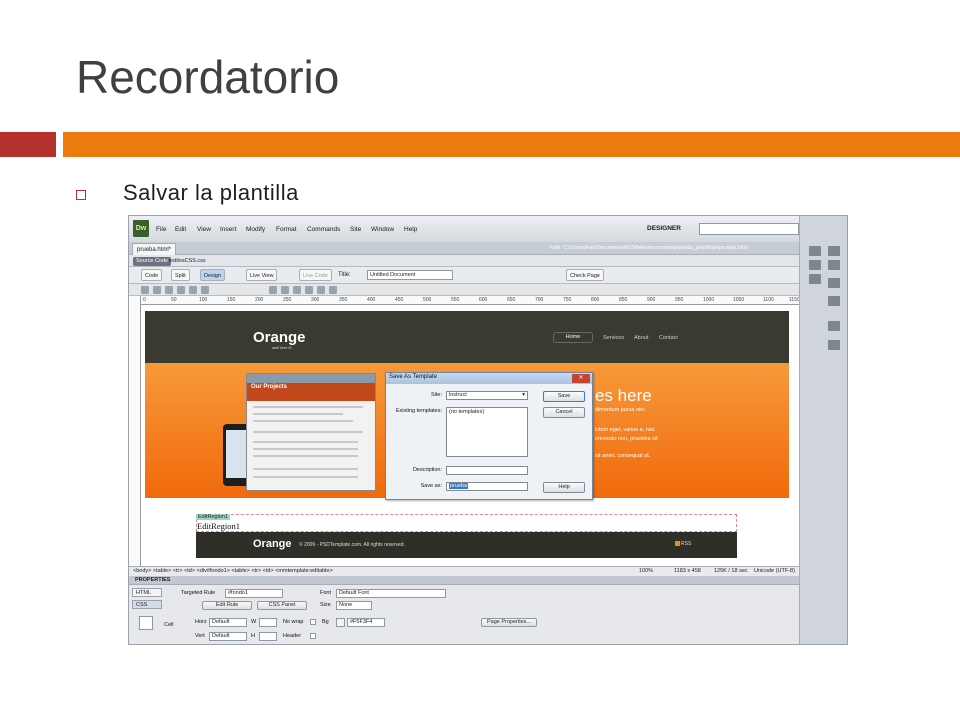  Describe the element at coordinates (467, 412) in the screenshot. I see `existing-template-item: (no templates)` at that location.